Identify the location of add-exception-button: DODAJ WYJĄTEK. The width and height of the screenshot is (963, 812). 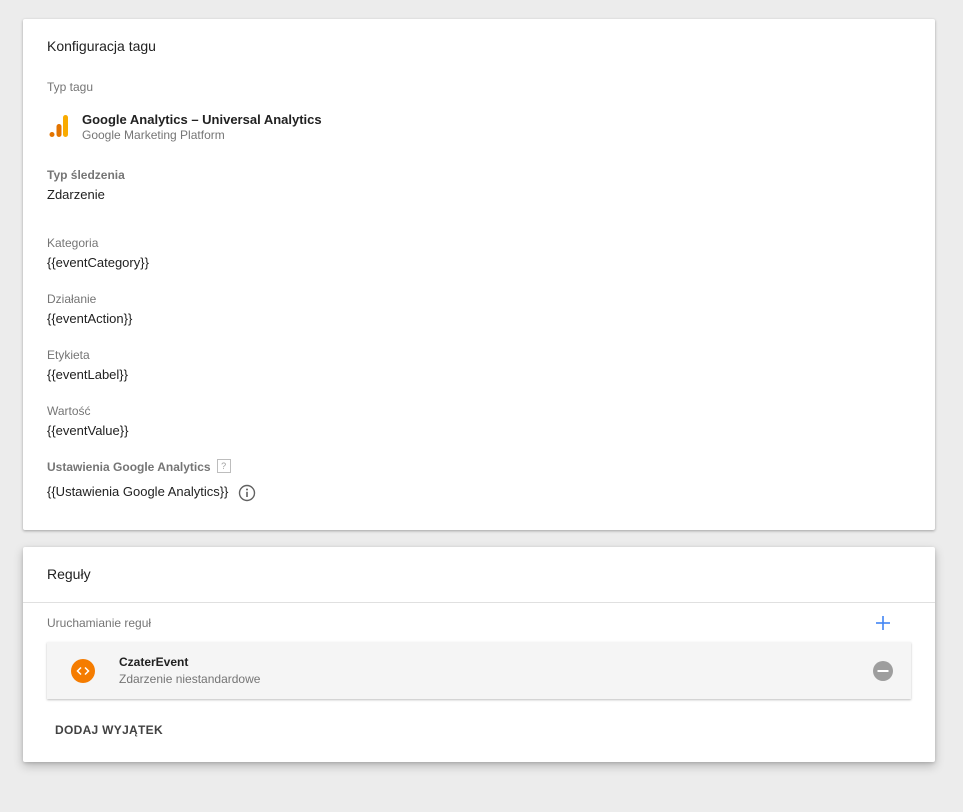
(109, 730).